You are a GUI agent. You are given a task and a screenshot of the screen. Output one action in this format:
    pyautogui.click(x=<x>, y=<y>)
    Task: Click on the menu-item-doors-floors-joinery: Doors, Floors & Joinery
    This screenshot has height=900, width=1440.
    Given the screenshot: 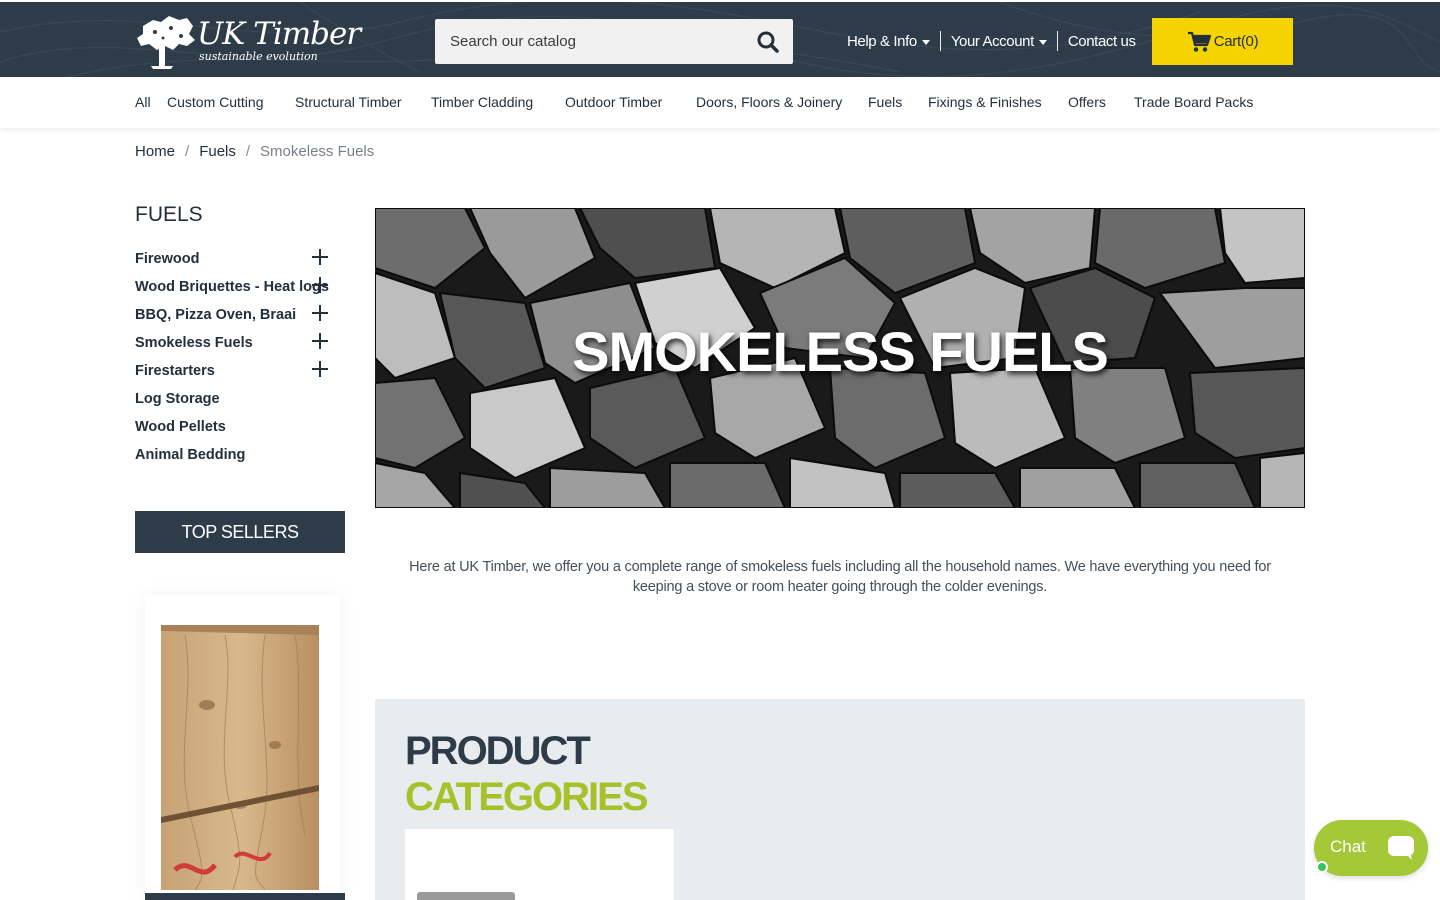 What is the action you would take?
    pyautogui.click(x=769, y=102)
    